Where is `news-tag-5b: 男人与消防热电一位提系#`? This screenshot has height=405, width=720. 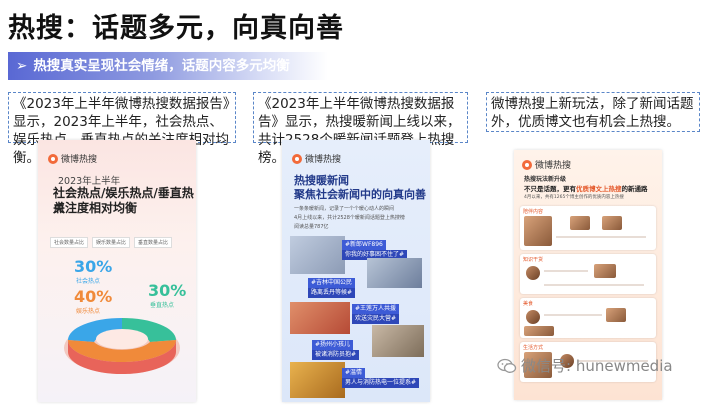
news-tag-5b: 男人与消防热电一位提系# is located at coordinates (381, 383).